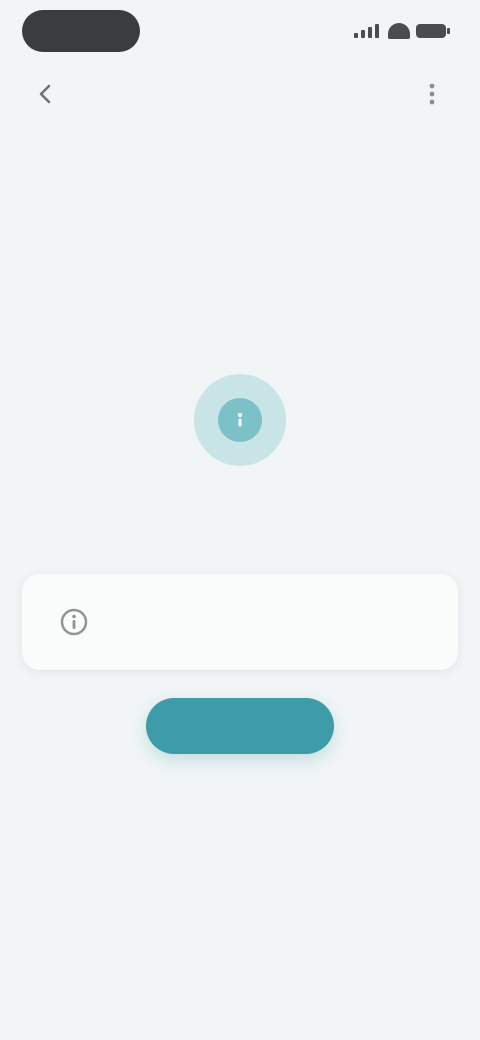 The width and height of the screenshot is (480, 1040). What do you see at coordinates (368, 31) in the screenshot?
I see `signal-icon` at bounding box center [368, 31].